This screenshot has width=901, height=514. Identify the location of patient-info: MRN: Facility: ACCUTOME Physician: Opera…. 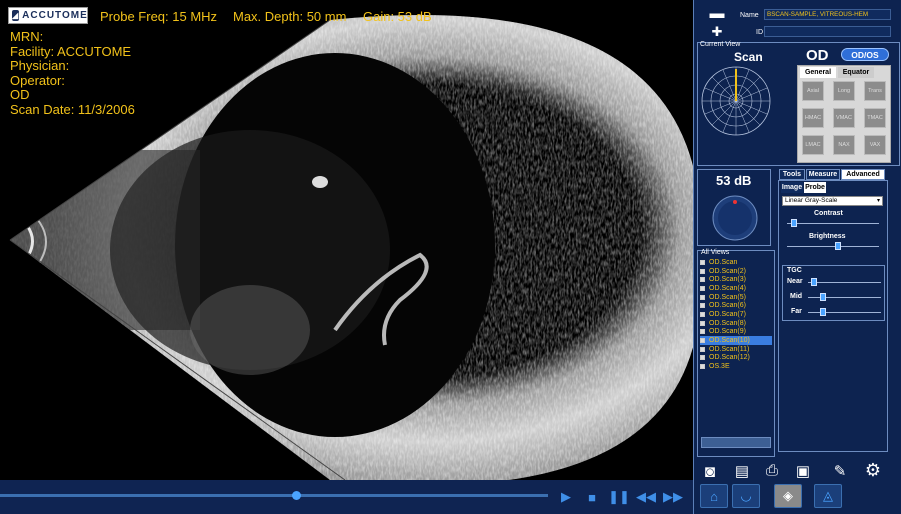
(72, 73).